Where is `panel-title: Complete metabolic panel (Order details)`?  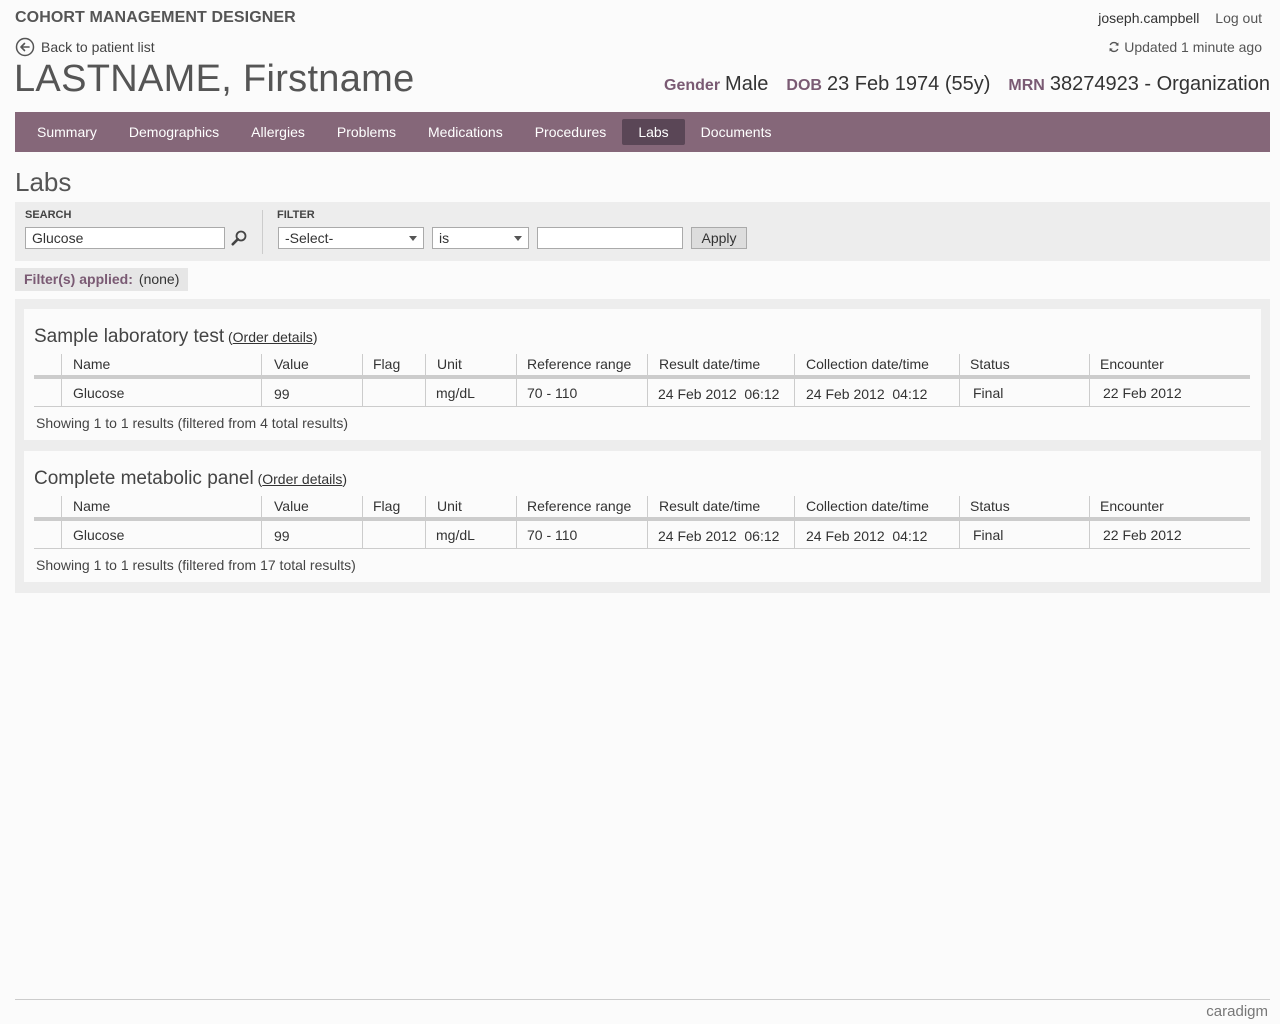 panel-title: Complete metabolic panel (Order details) is located at coordinates (191, 478).